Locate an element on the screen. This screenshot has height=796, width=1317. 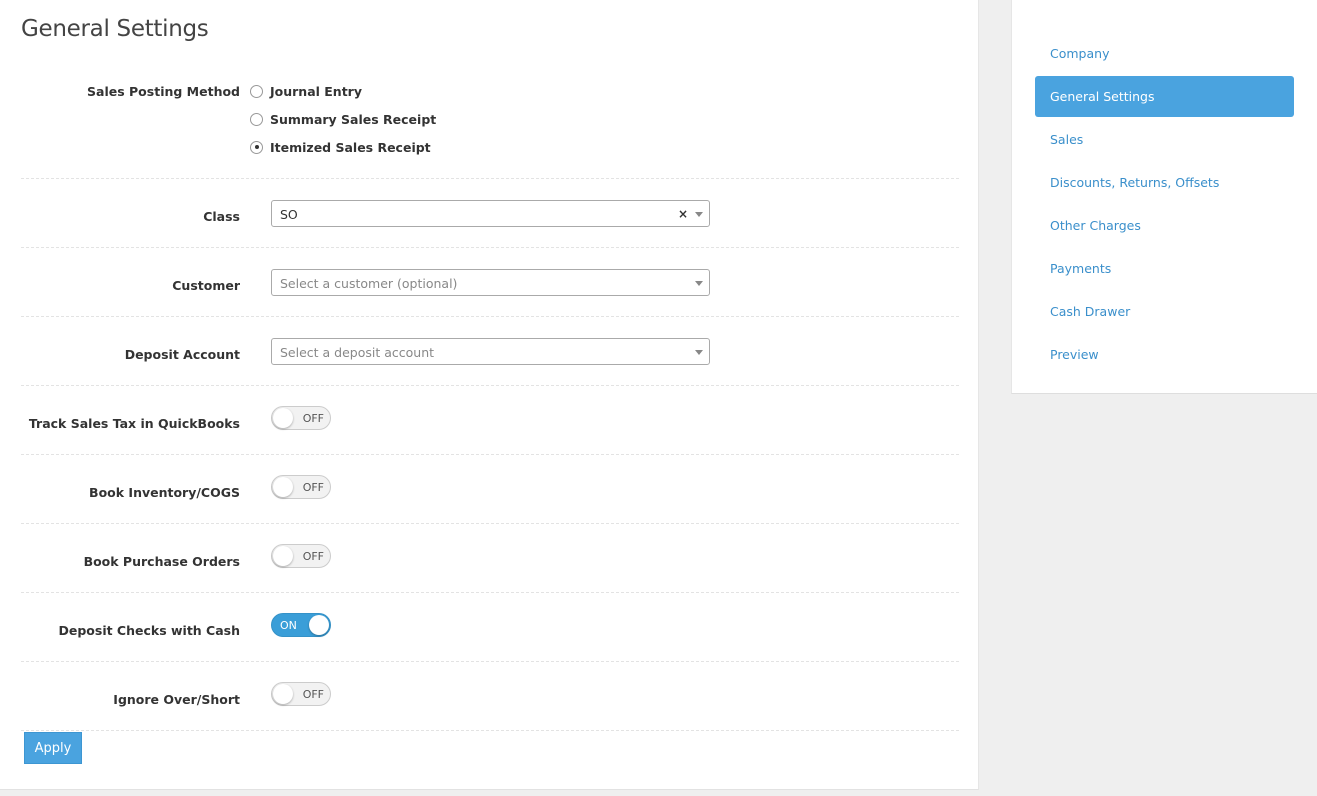
class-select-value: SO is located at coordinates (289, 214).